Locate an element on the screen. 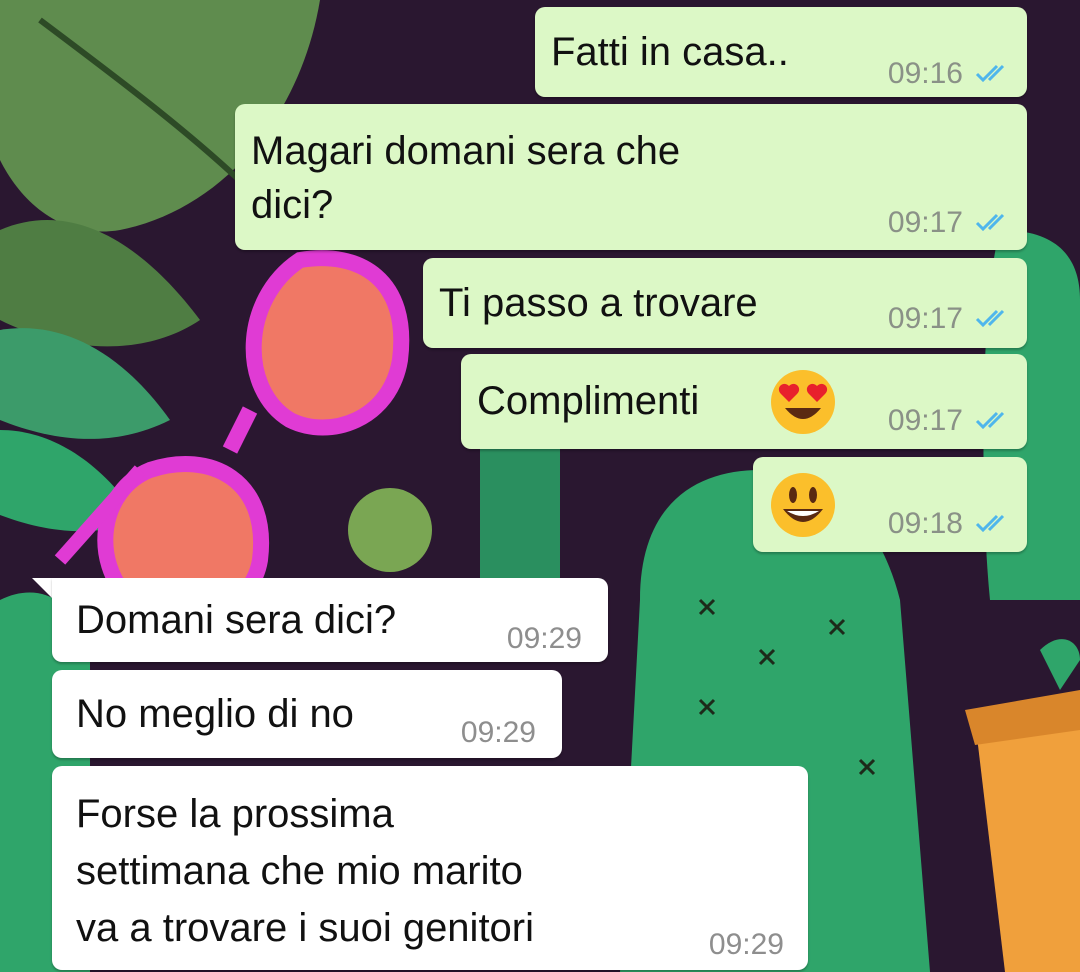 The width and height of the screenshot is (1080, 972). message-bubble-outgoing: Fatti in casa.. 09:16 is located at coordinates (781, 52).